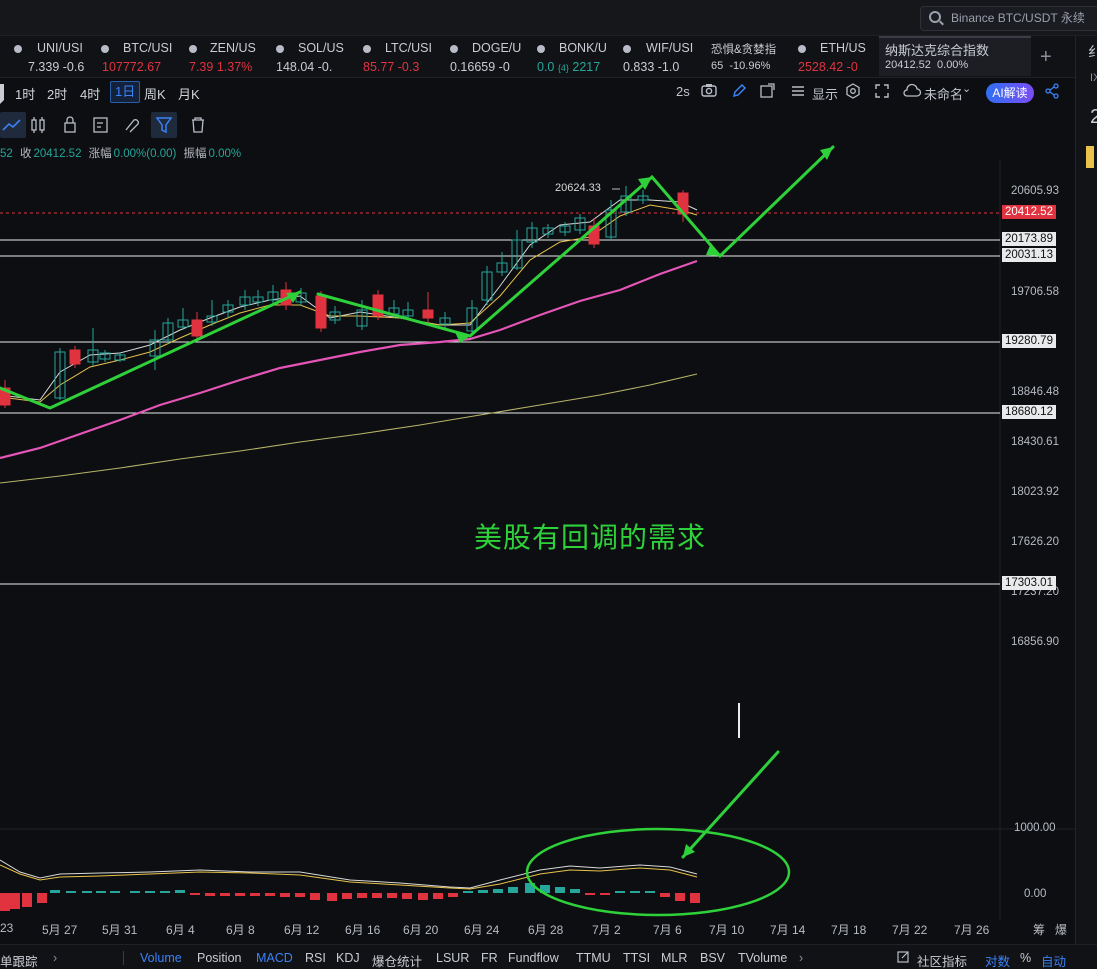  Describe the element at coordinates (1008, 18) in the screenshot. I see `symbol-search-input: Binance BTC/USDT 永续` at that location.